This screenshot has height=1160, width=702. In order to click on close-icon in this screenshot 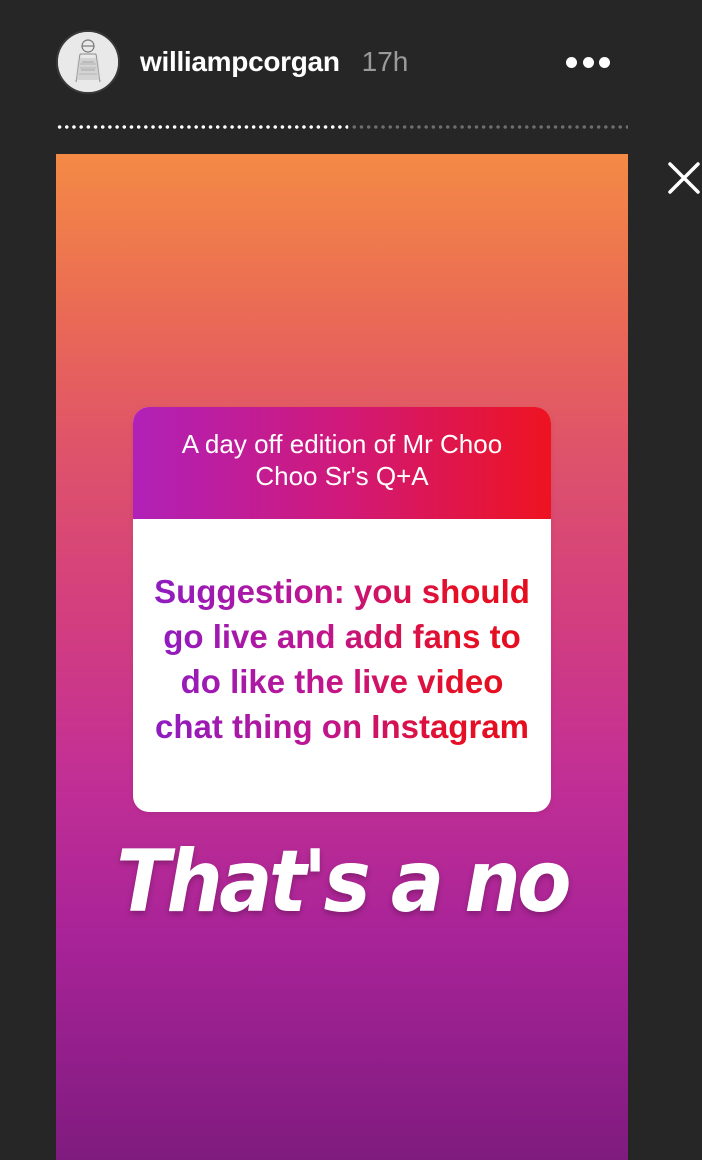, I will do `click(684, 178)`.